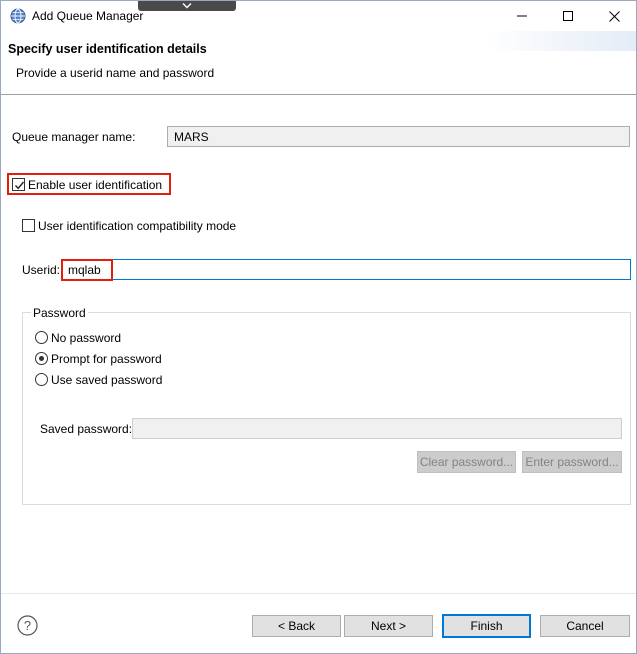  I want to click on saved-password-option-label: Use saved password, so click(106, 380).